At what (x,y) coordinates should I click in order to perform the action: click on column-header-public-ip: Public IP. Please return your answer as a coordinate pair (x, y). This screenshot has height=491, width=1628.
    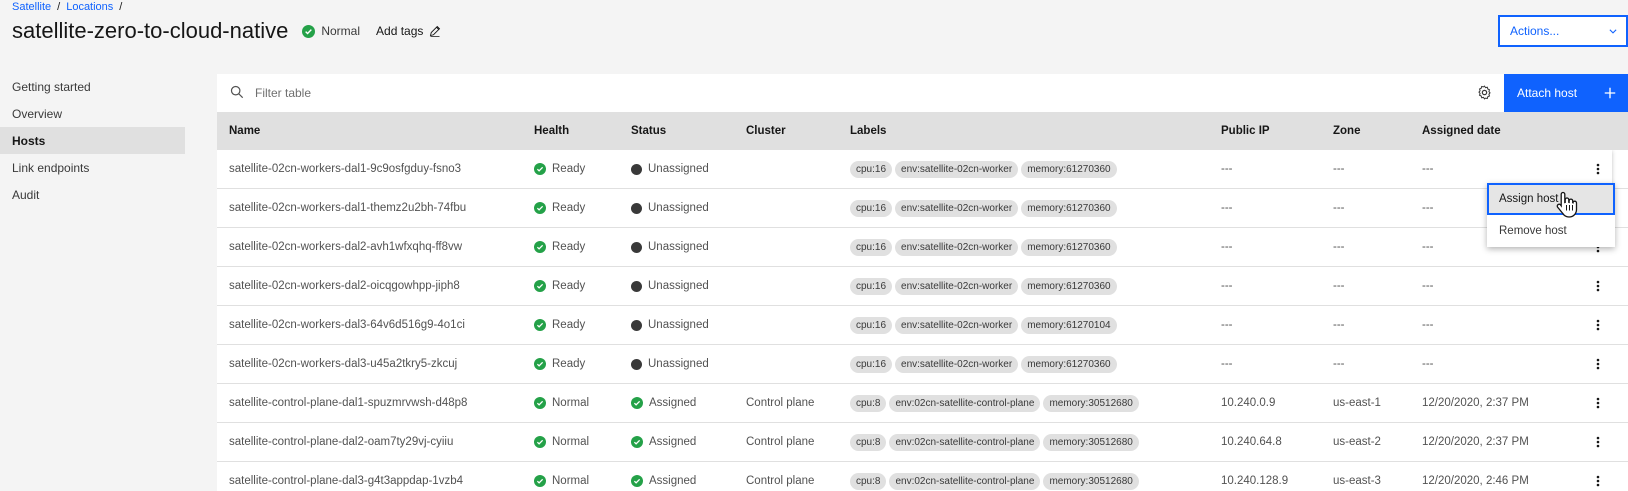
    Looking at the image, I should click on (1265, 131).